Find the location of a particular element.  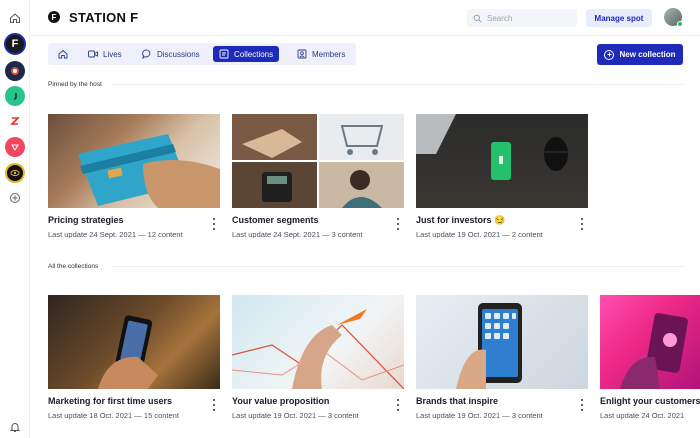

top-header: F STATION F Manage spot is located at coordinates (365, 18).